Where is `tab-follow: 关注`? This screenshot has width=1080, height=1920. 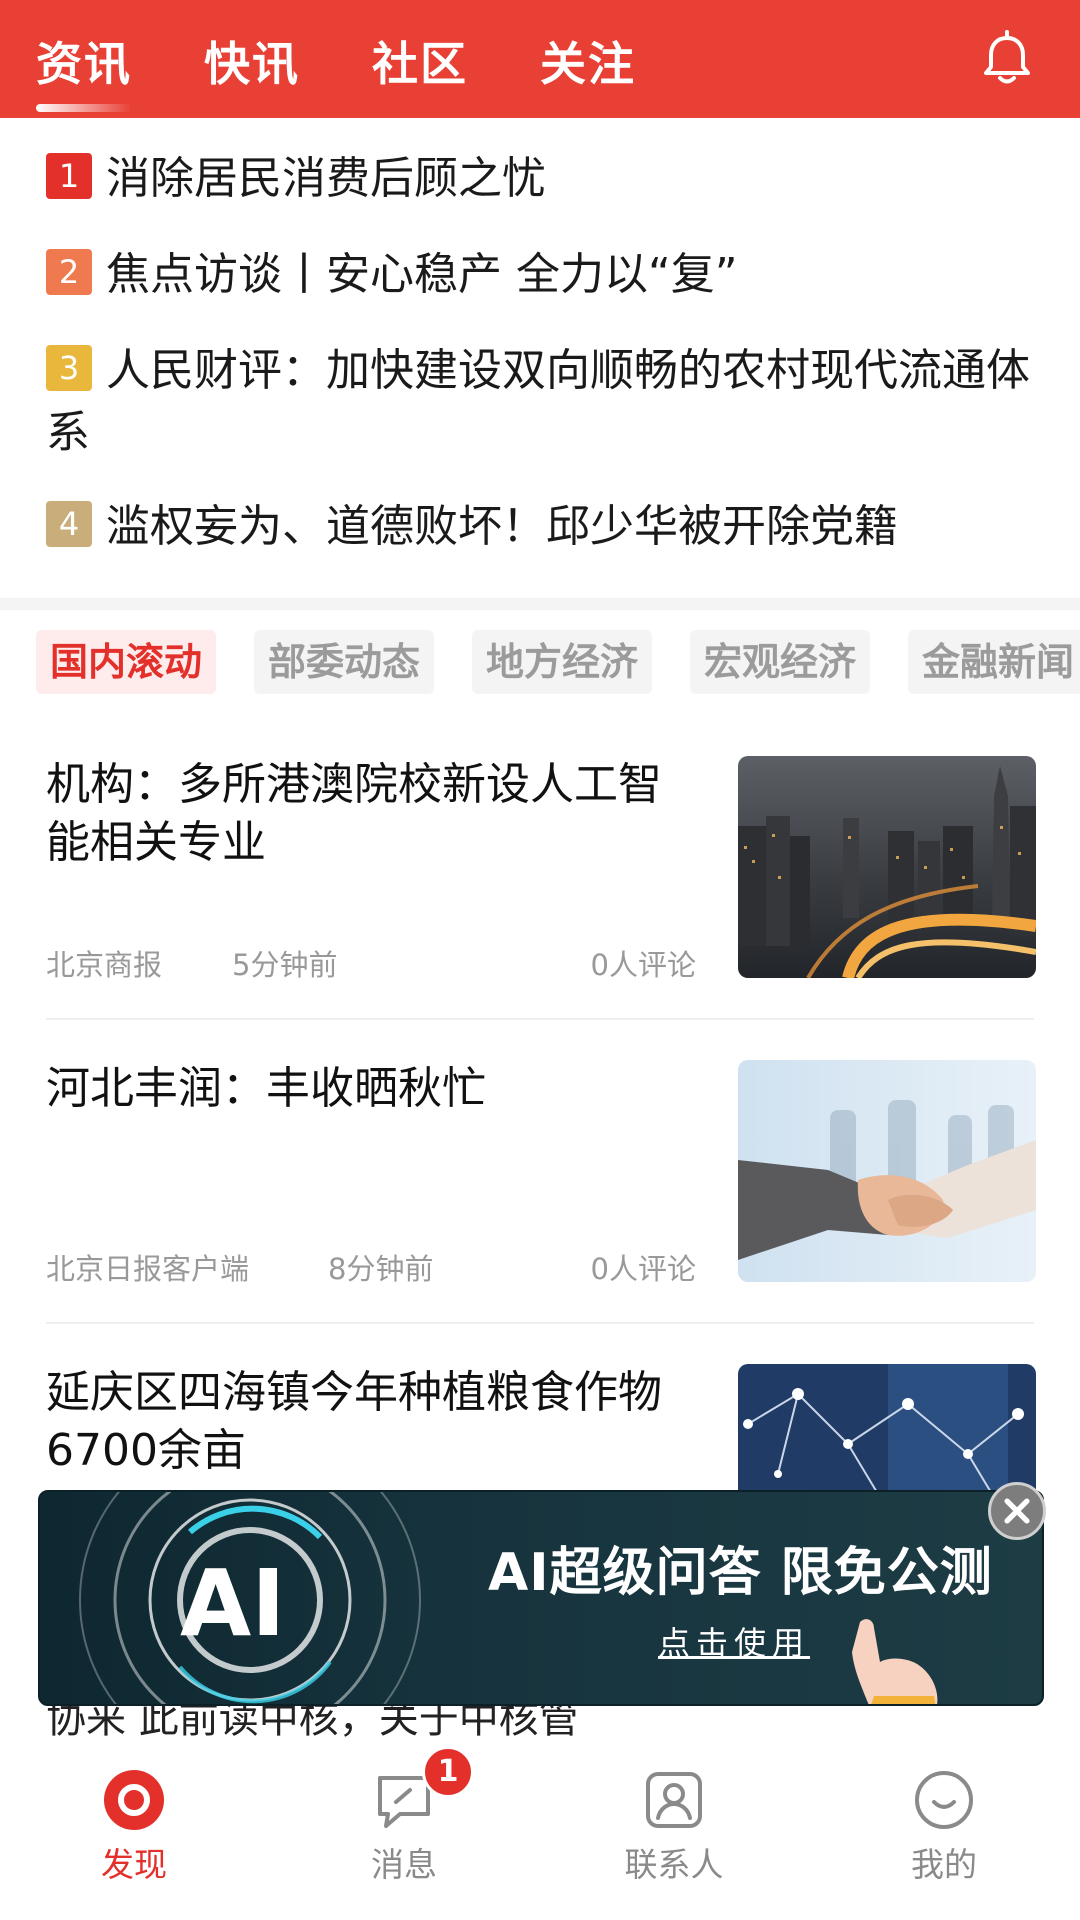 tab-follow: 关注 is located at coordinates (588, 61).